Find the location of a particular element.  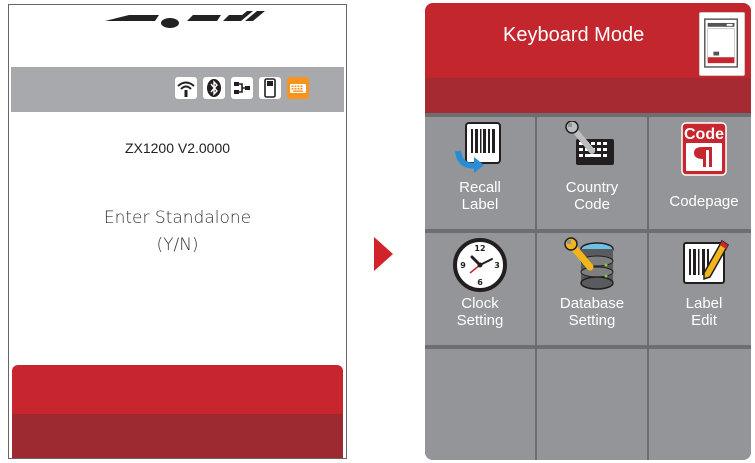

usb-drive-icon is located at coordinates (270, 88).